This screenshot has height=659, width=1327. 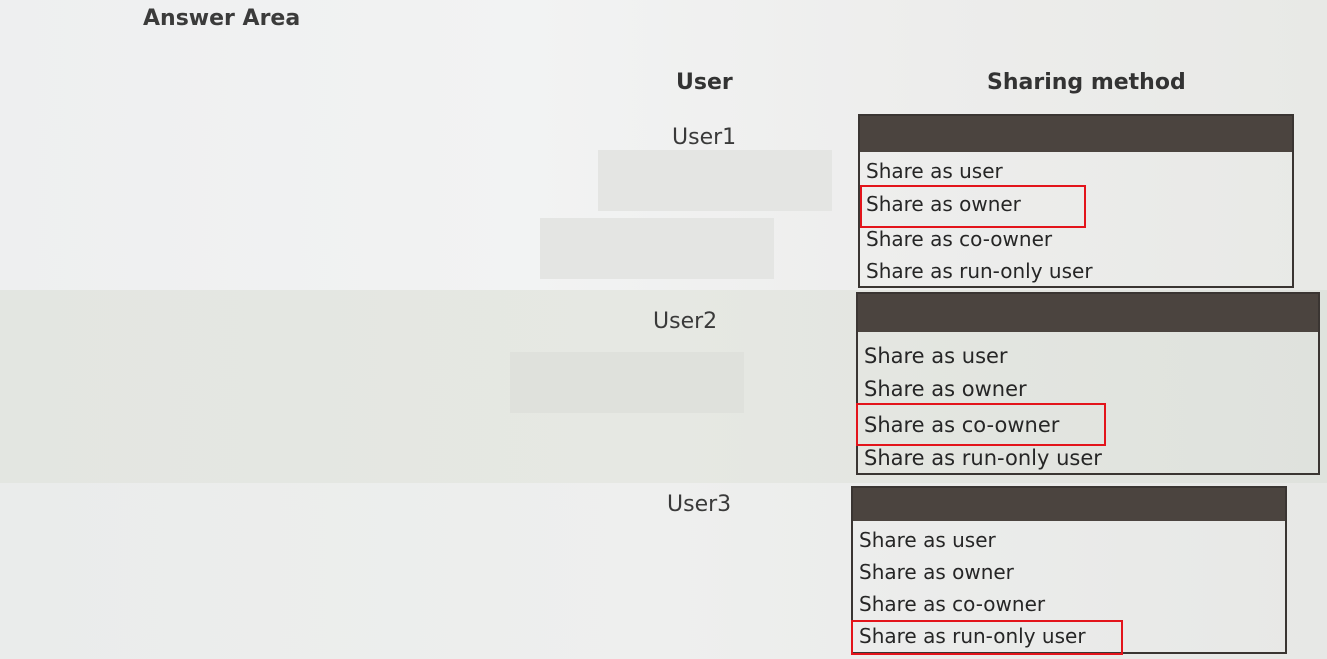 What do you see at coordinates (699, 504) in the screenshot?
I see `user-label-user3: User3` at bounding box center [699, 504].